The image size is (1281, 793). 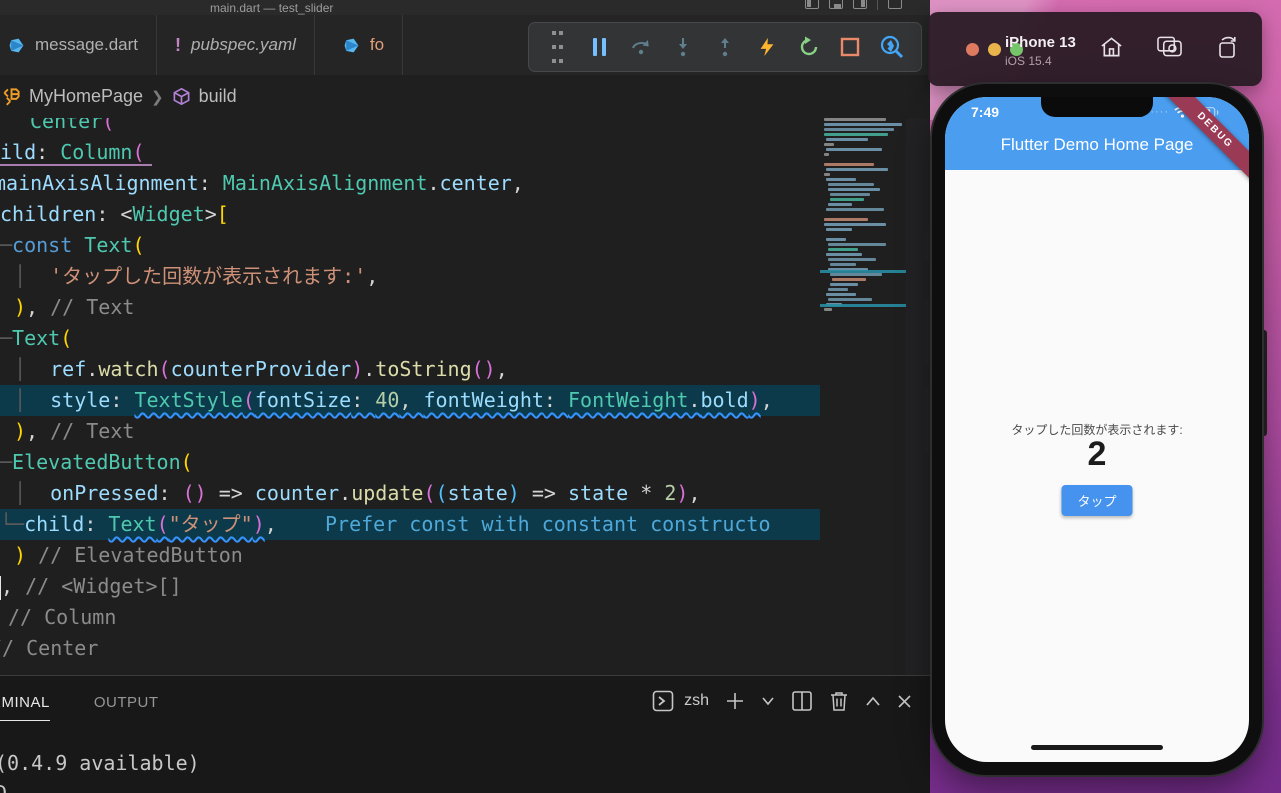 What do you see at coordinates (850, 47) in the screenshot?
I see `stop-button` at bounding box center [850, 47].